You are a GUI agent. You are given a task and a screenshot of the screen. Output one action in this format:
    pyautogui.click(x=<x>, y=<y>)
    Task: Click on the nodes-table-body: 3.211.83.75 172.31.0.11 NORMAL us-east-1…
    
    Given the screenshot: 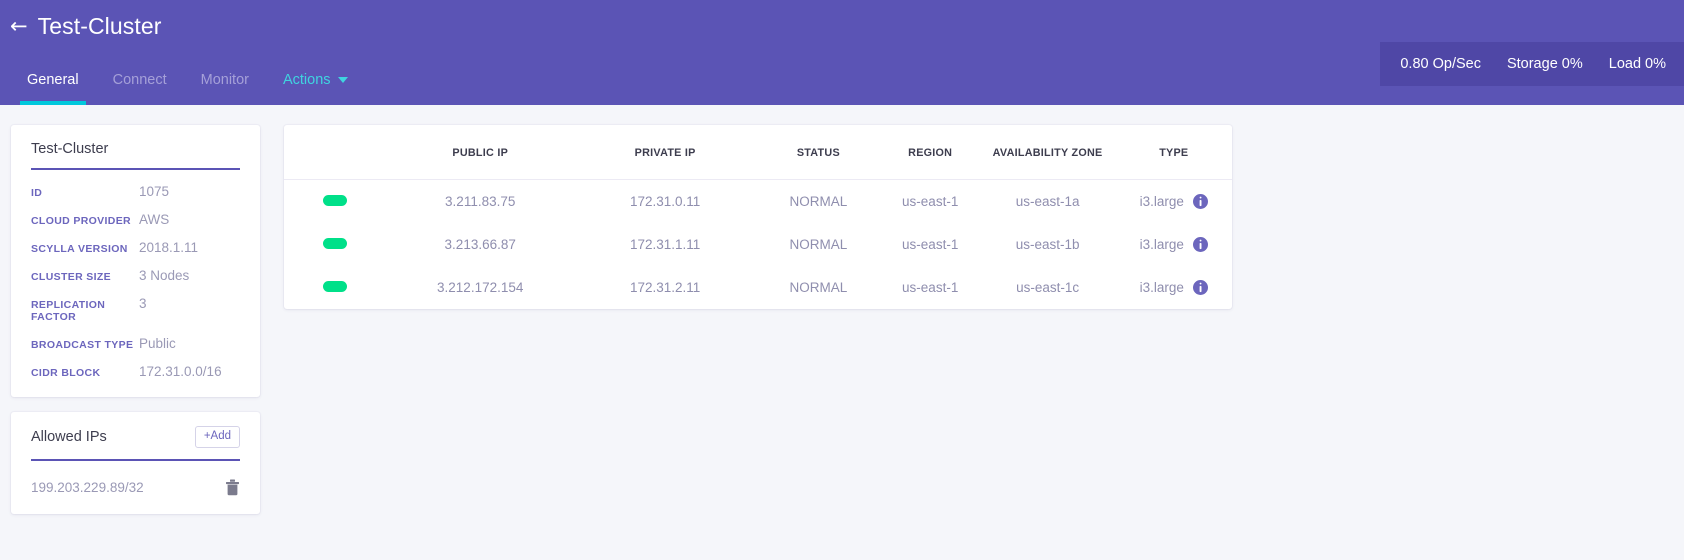 What is the action you would take?
    pyautogui.click(x=758, y=245)
    